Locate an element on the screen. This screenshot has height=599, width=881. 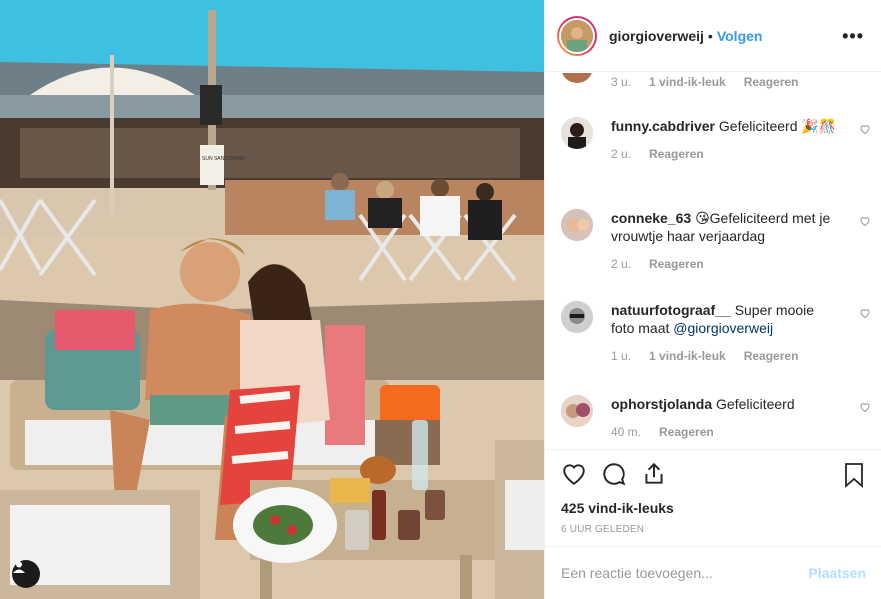
more-options-icon: ••• is located at coordinates (853, 36).